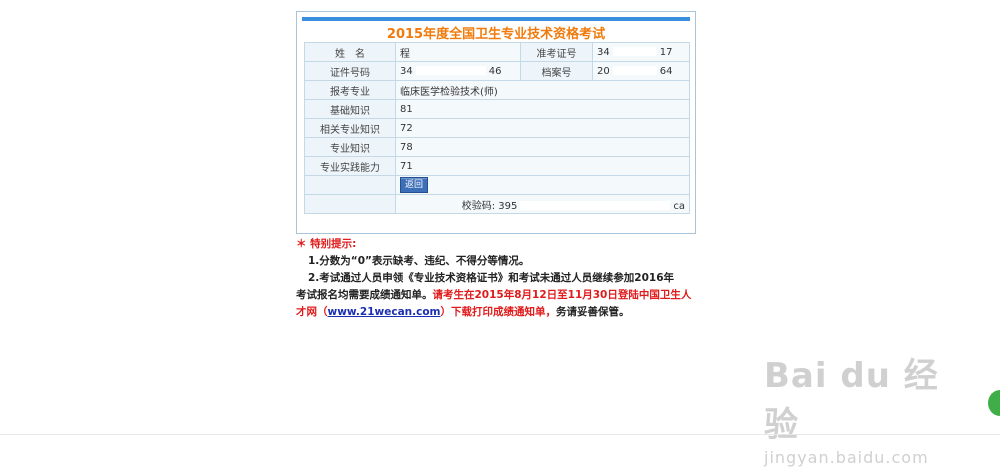 This screenshot has height=467, width=1000. Describe the element at coordinates (666, 71) in the screenshot. I see `file-suffix: 64` at that location.